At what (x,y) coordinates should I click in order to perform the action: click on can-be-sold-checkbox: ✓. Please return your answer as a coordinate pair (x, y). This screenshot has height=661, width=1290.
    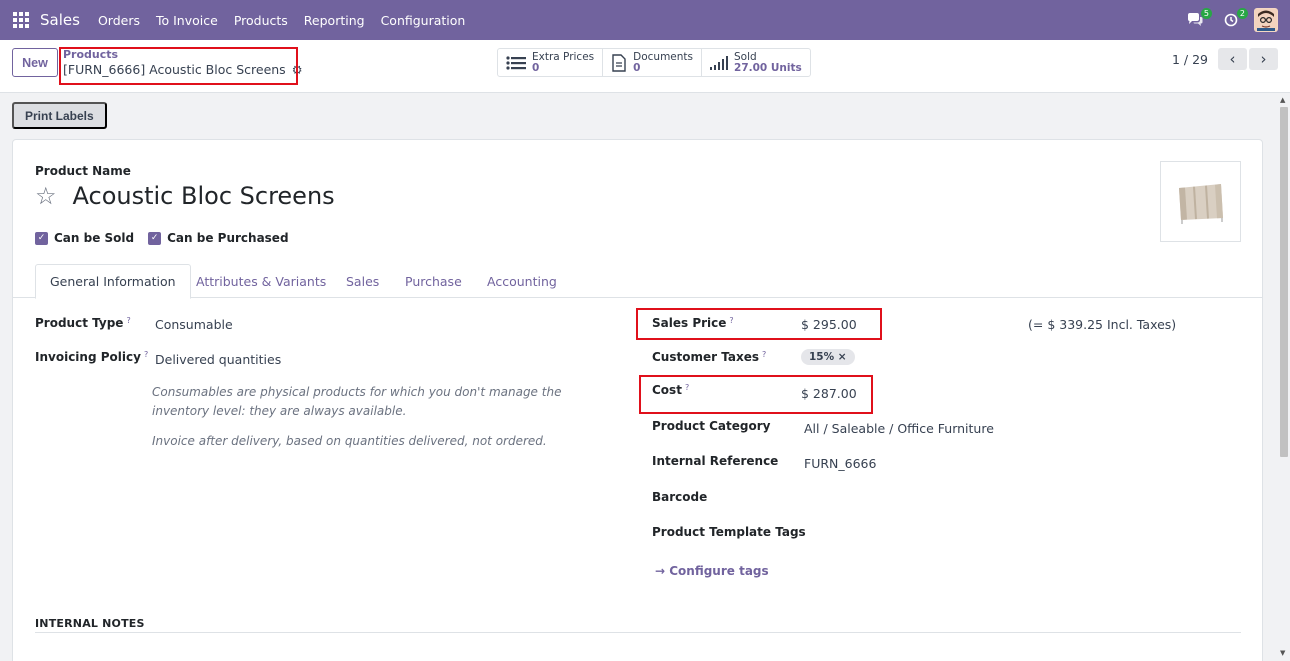
    Looking at the image, I should click on (41, 238).